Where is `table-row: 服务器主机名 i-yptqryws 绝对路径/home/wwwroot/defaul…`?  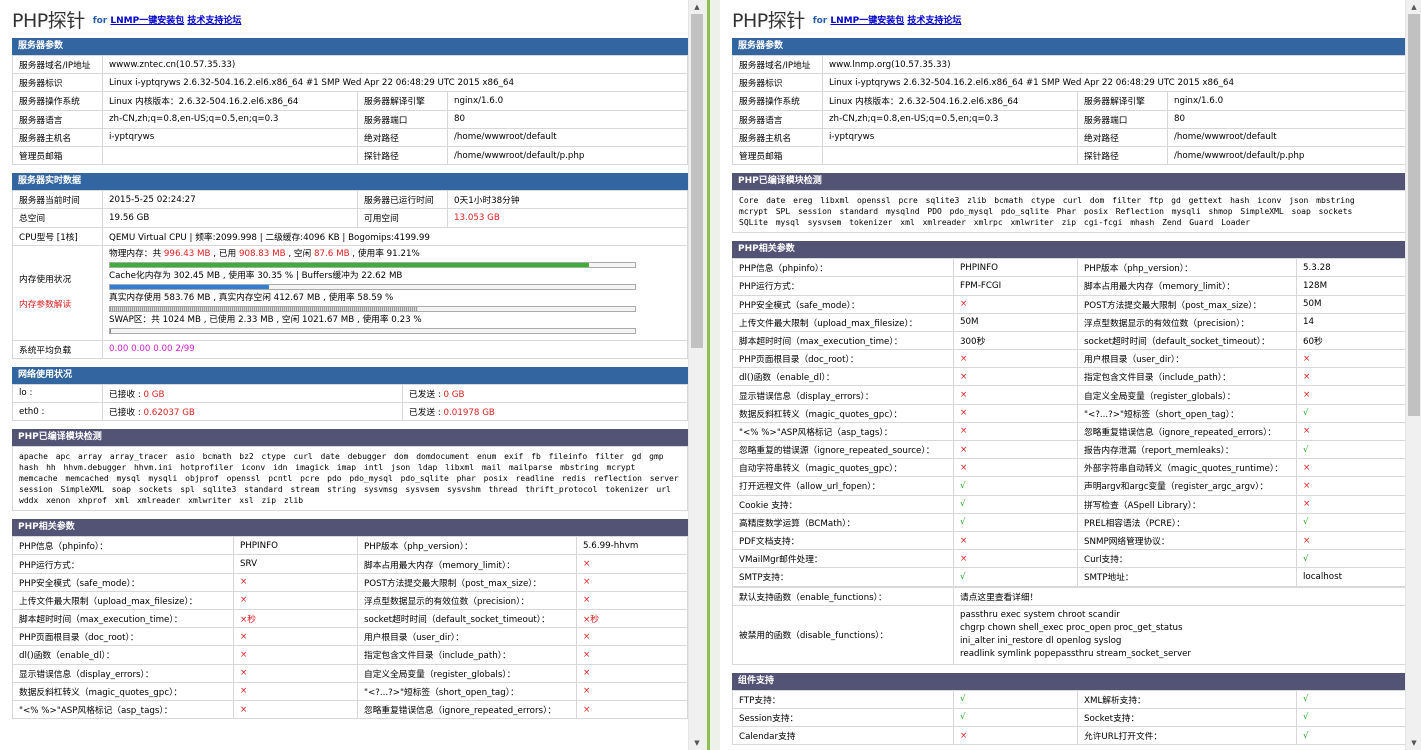
table-row: 服务器主机名 i-yptqryws 绝对路径/home/wwwroot/defaul… is located at coordinates (1070, 137).